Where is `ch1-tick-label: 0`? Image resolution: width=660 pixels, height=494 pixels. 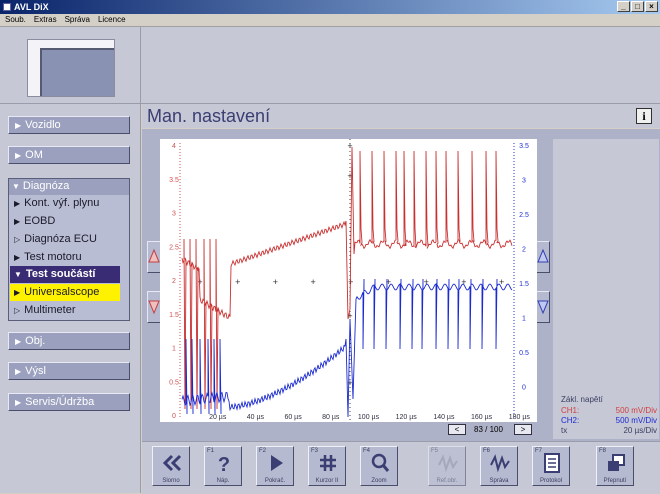 ch1-tick-label: 0 is located at coordinates (174, 416).